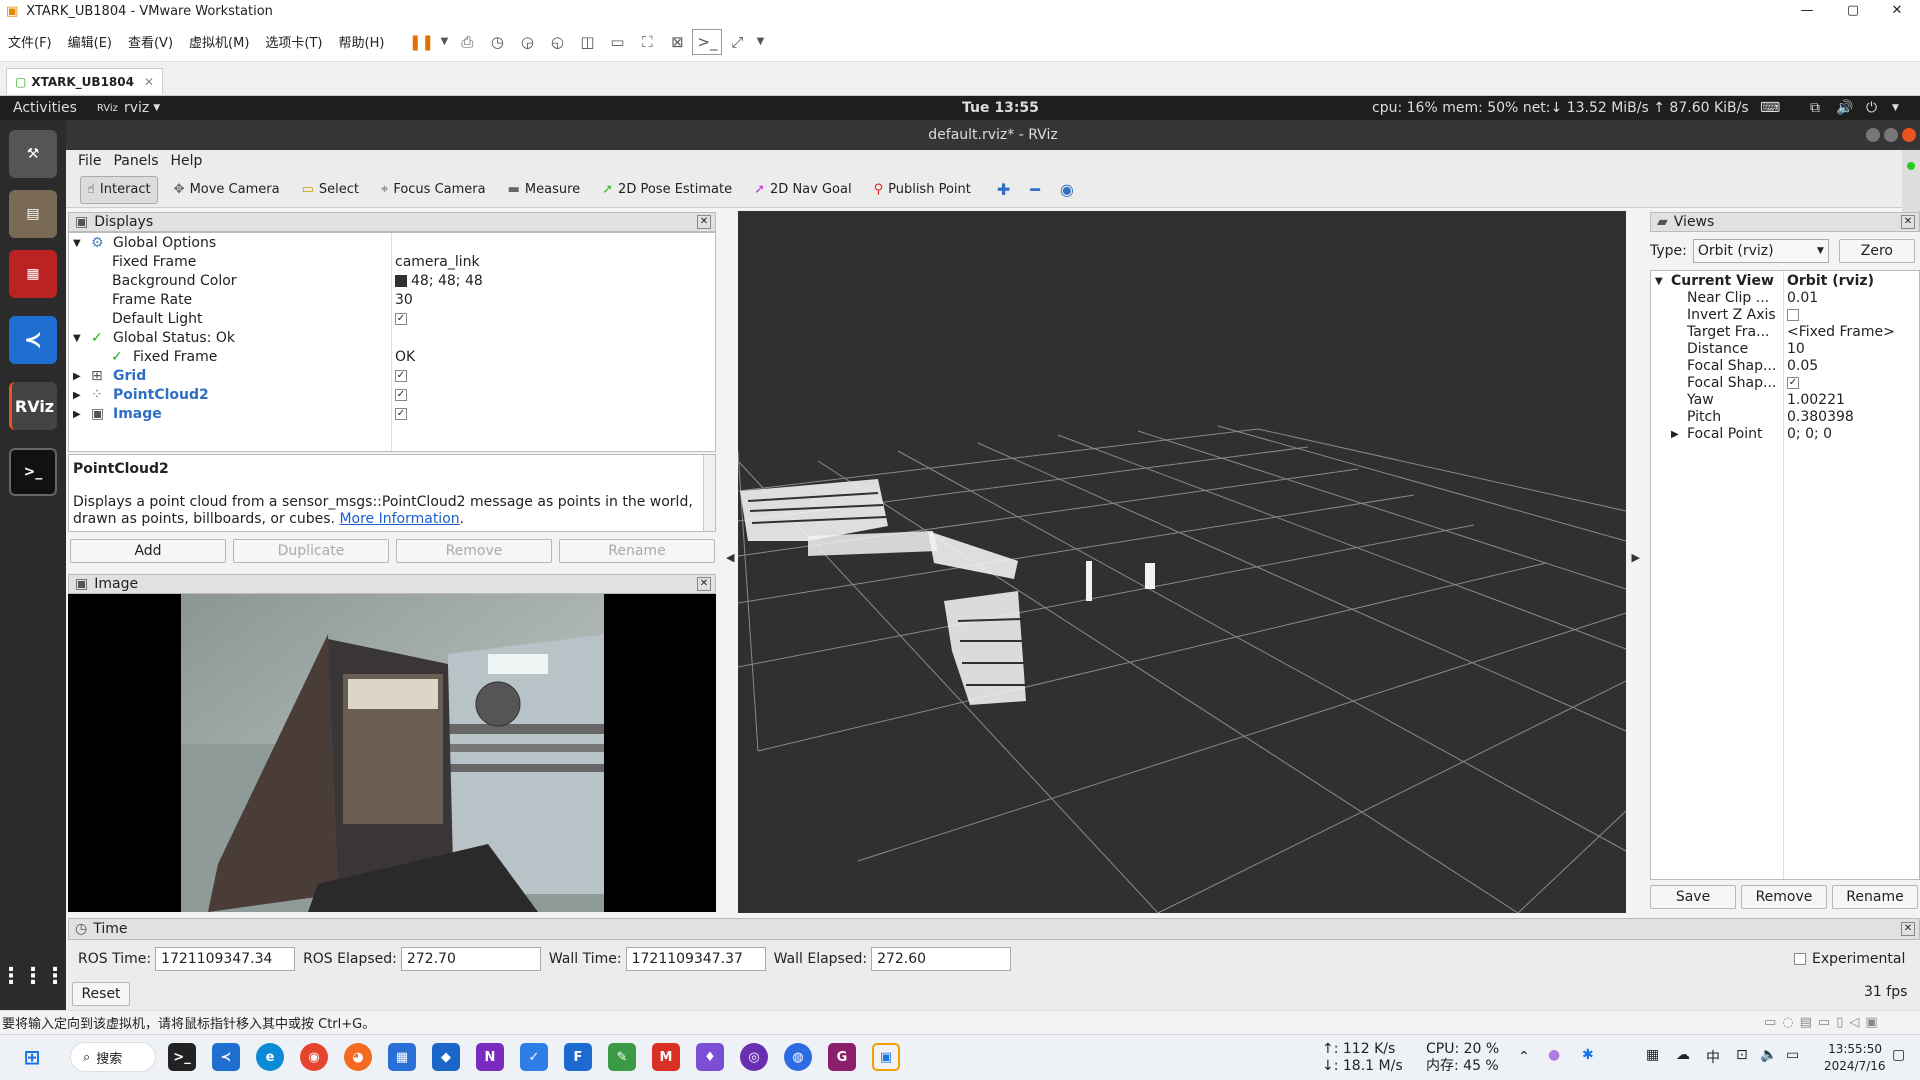  I want to click on menu-panels: Panels, so click(135, 161).